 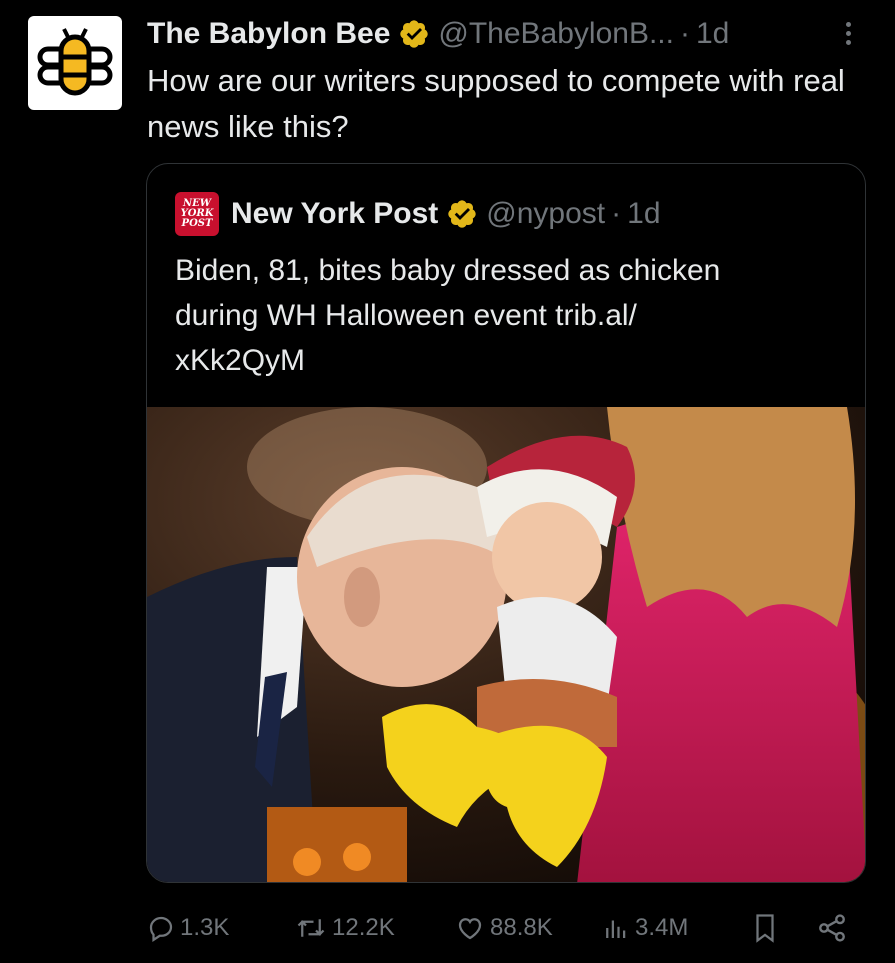 I want to click on bookmark-button, so click(x=767, y=928).